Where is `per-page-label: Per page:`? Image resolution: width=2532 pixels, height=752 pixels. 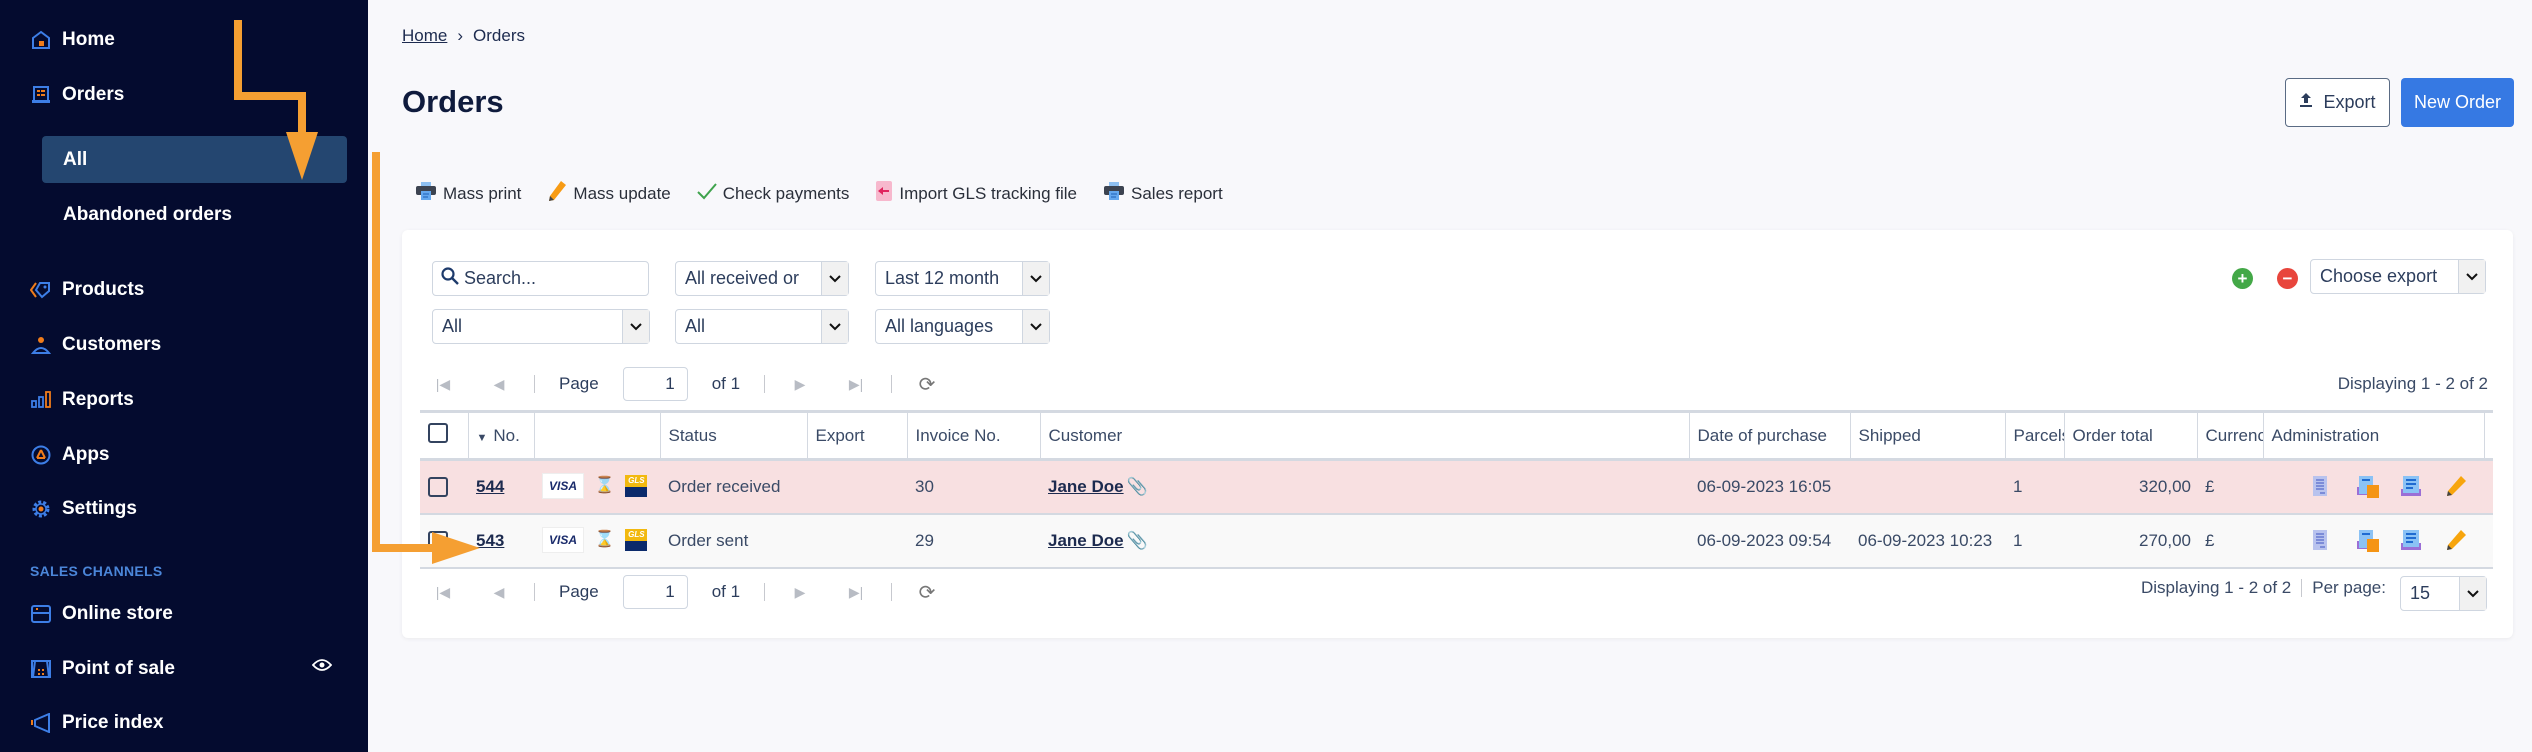
per-page-label: Per page: is located at coordinates (2349, 587).